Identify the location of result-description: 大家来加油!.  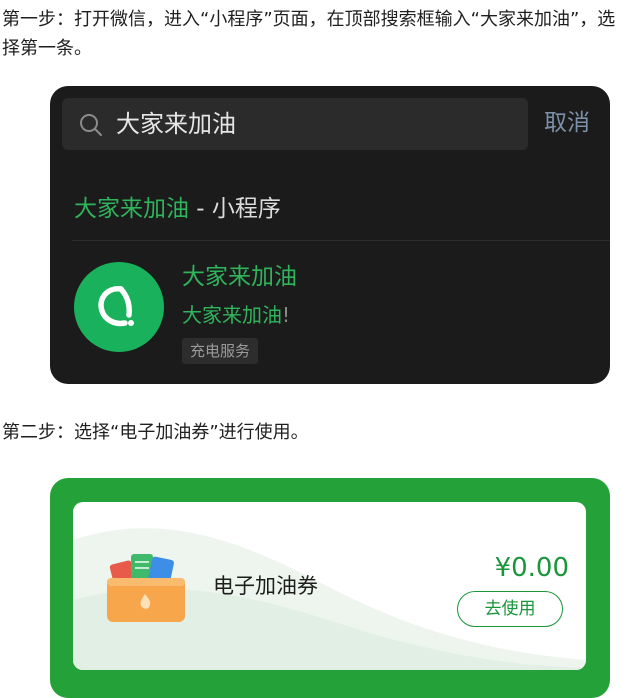
(236, 315).